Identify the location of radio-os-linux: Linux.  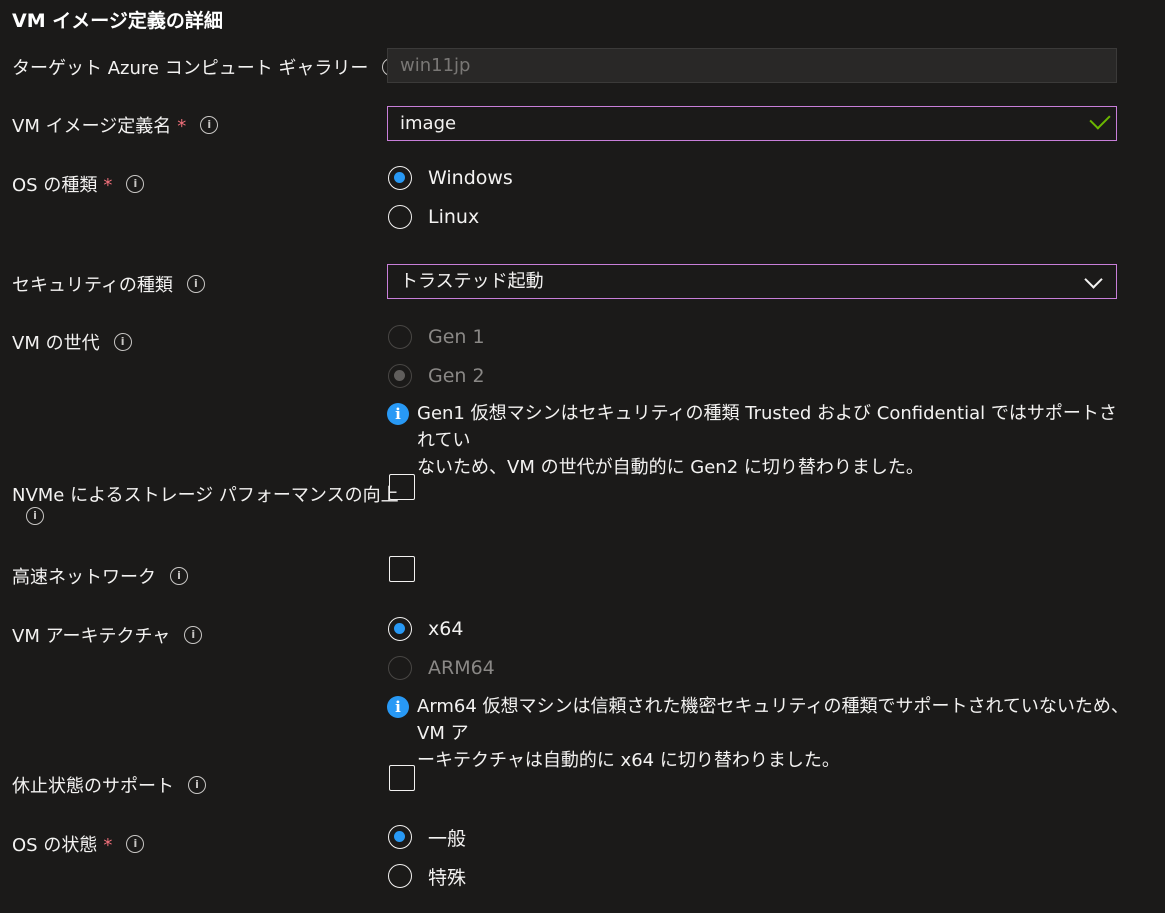
(433, 217).